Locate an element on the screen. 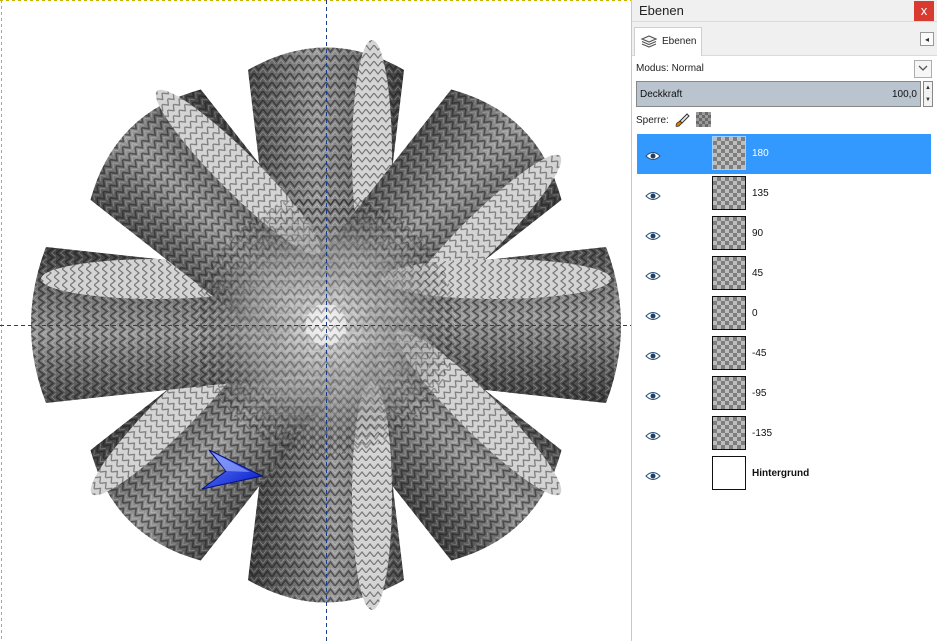 This screenshot has width=937, height=641. panel-titlebar: Ebenen x is located at coordinates (784, 11).